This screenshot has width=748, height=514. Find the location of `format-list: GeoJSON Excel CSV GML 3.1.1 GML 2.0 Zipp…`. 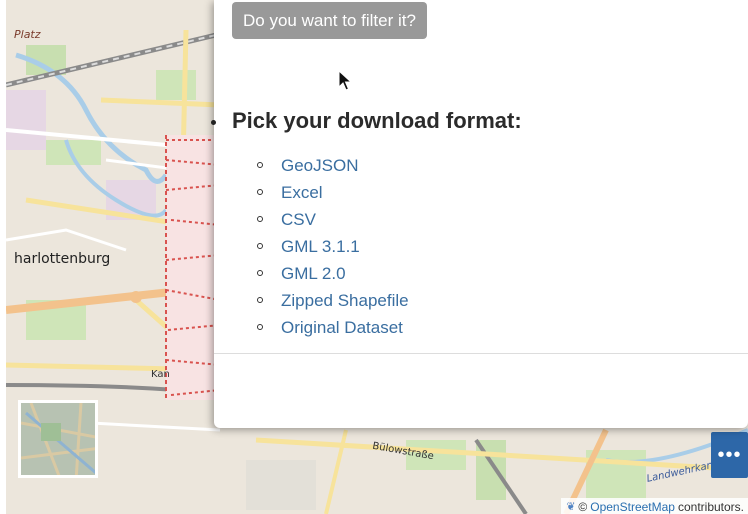

format-list: GeoJSON Excel CSV GML 3.1.1 GML 2.0 Zipp… is located at coordinates (333, 246).